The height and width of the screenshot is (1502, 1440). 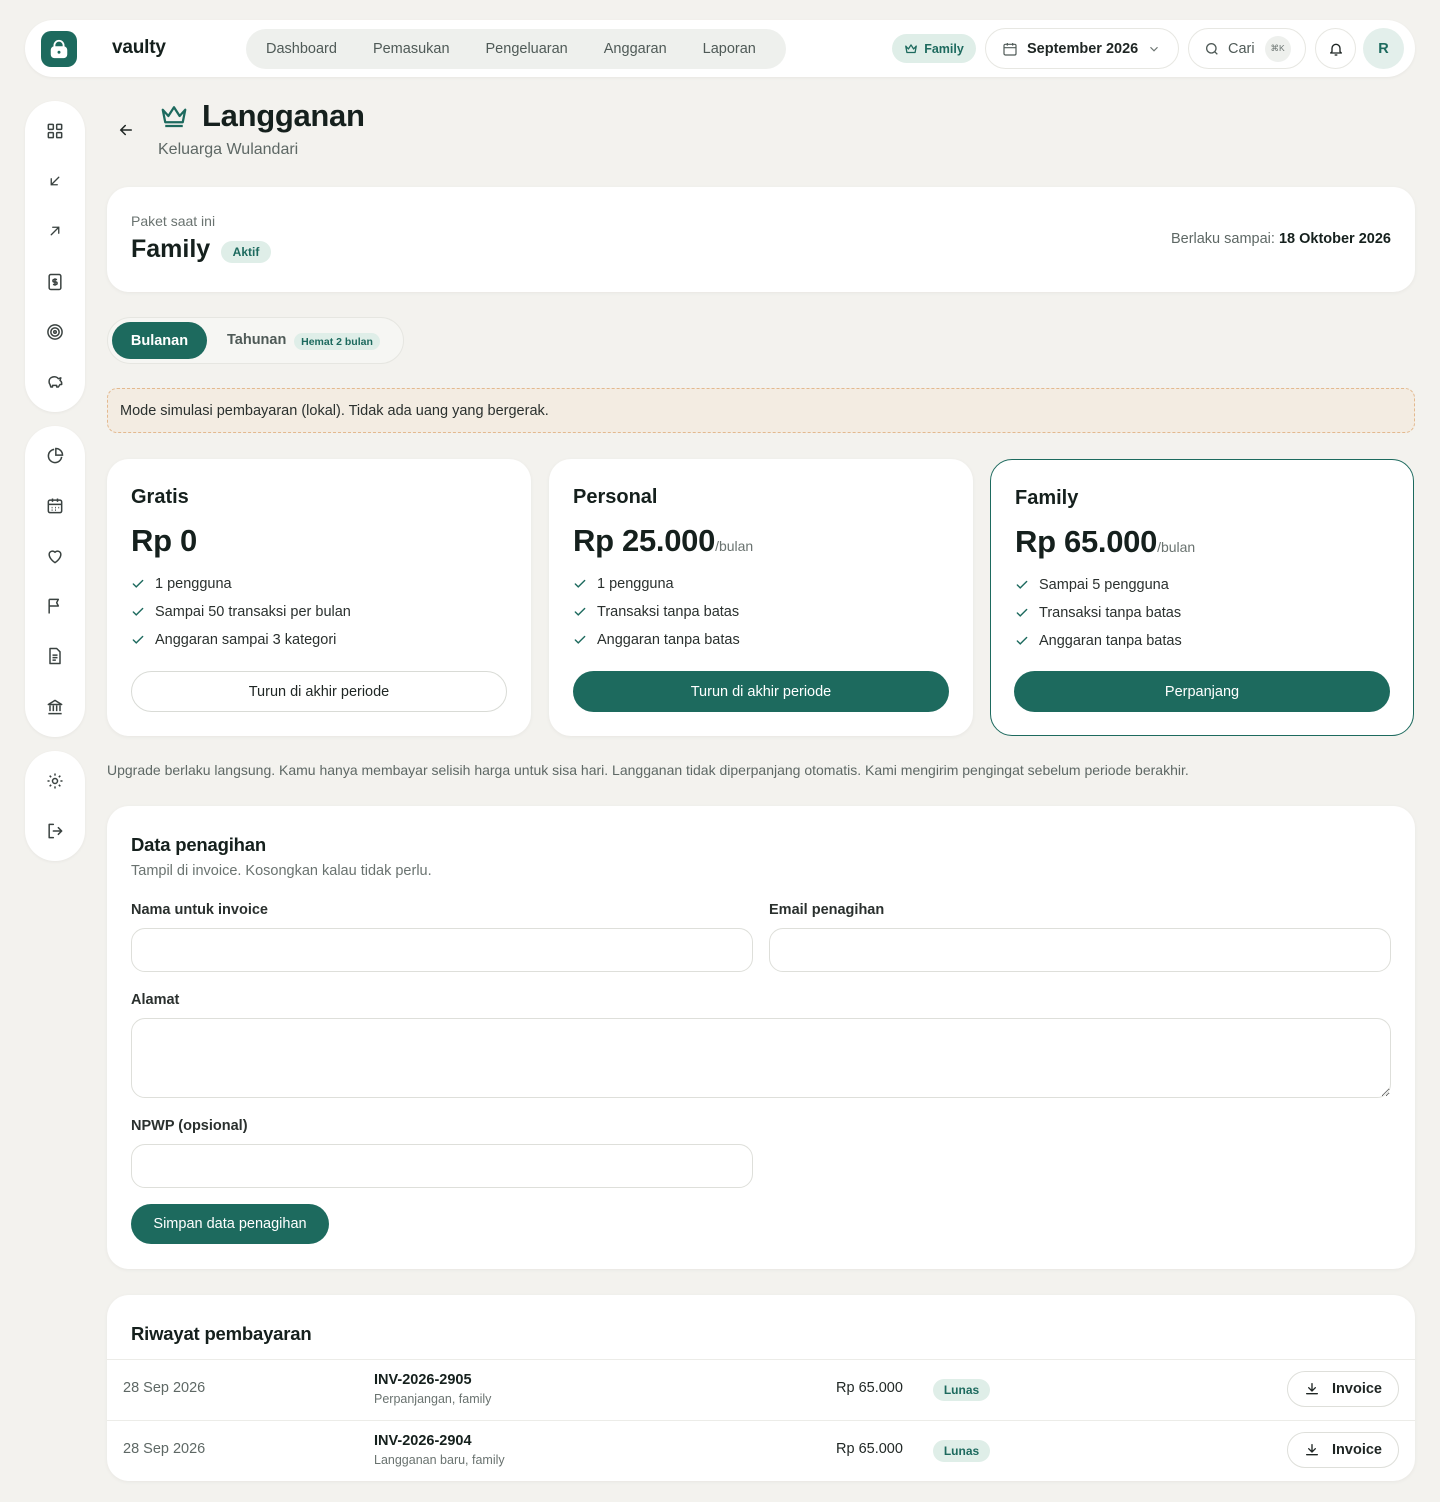 I want to click on plan-feature: Sampai 5 pengguna, so click(x=1092, y=585).